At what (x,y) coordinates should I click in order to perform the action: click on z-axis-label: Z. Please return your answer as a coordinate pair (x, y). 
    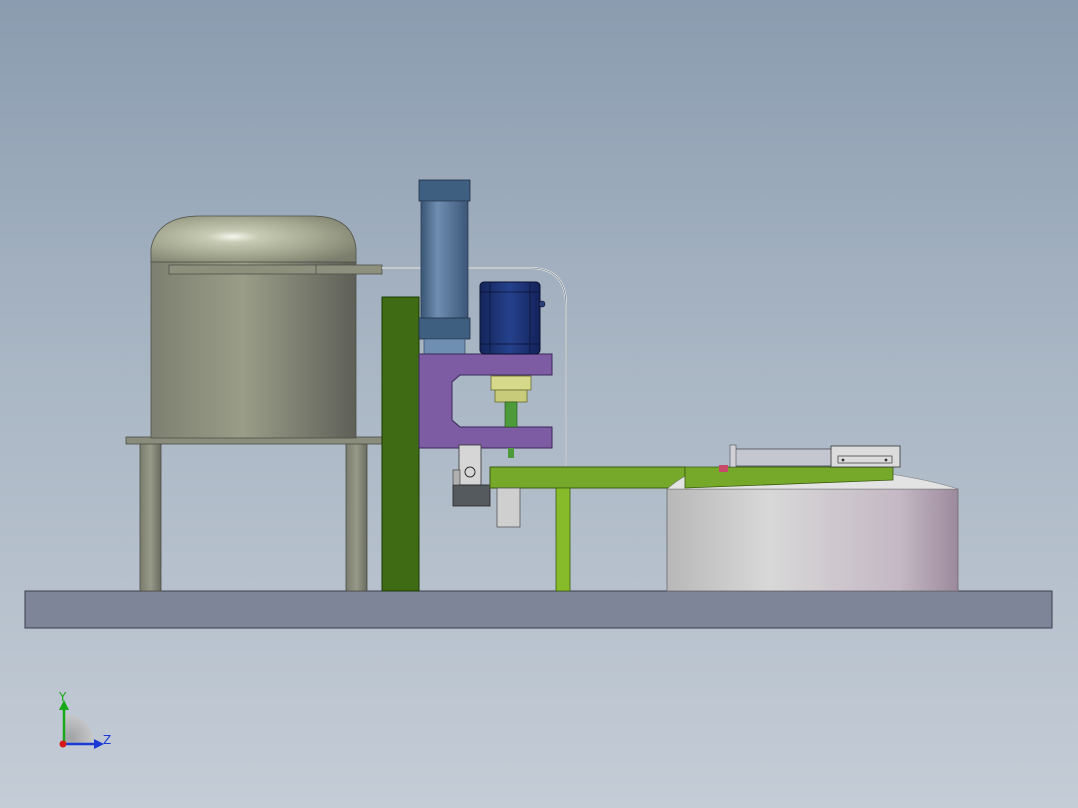
    Looking at the image, I should click on (107, 740).